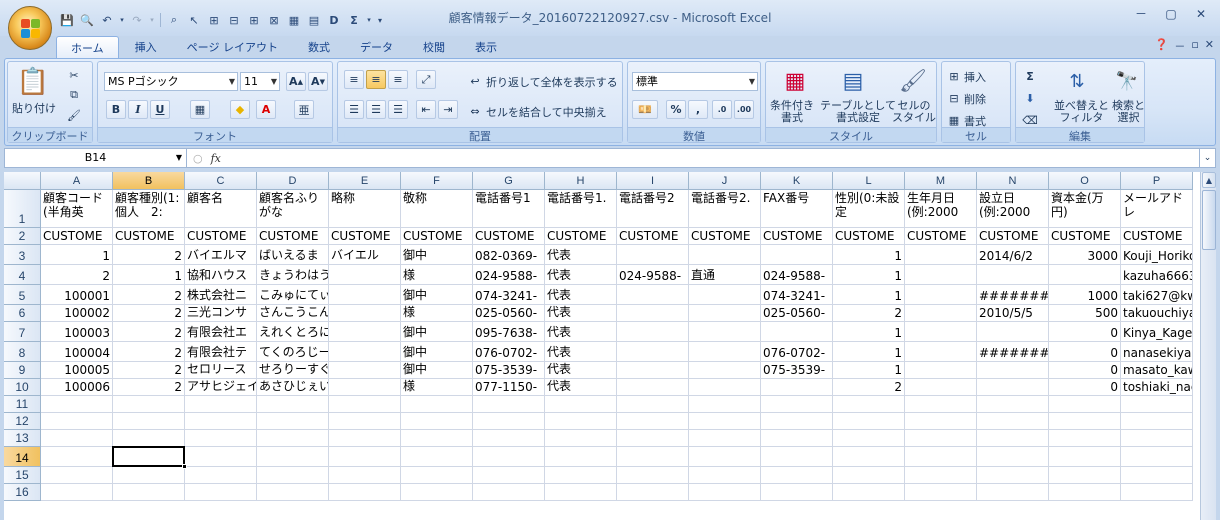 The width and height of the screenshot is (1220, 520). I want to click on cell-g4: 024-9588-, so click(509, 275).